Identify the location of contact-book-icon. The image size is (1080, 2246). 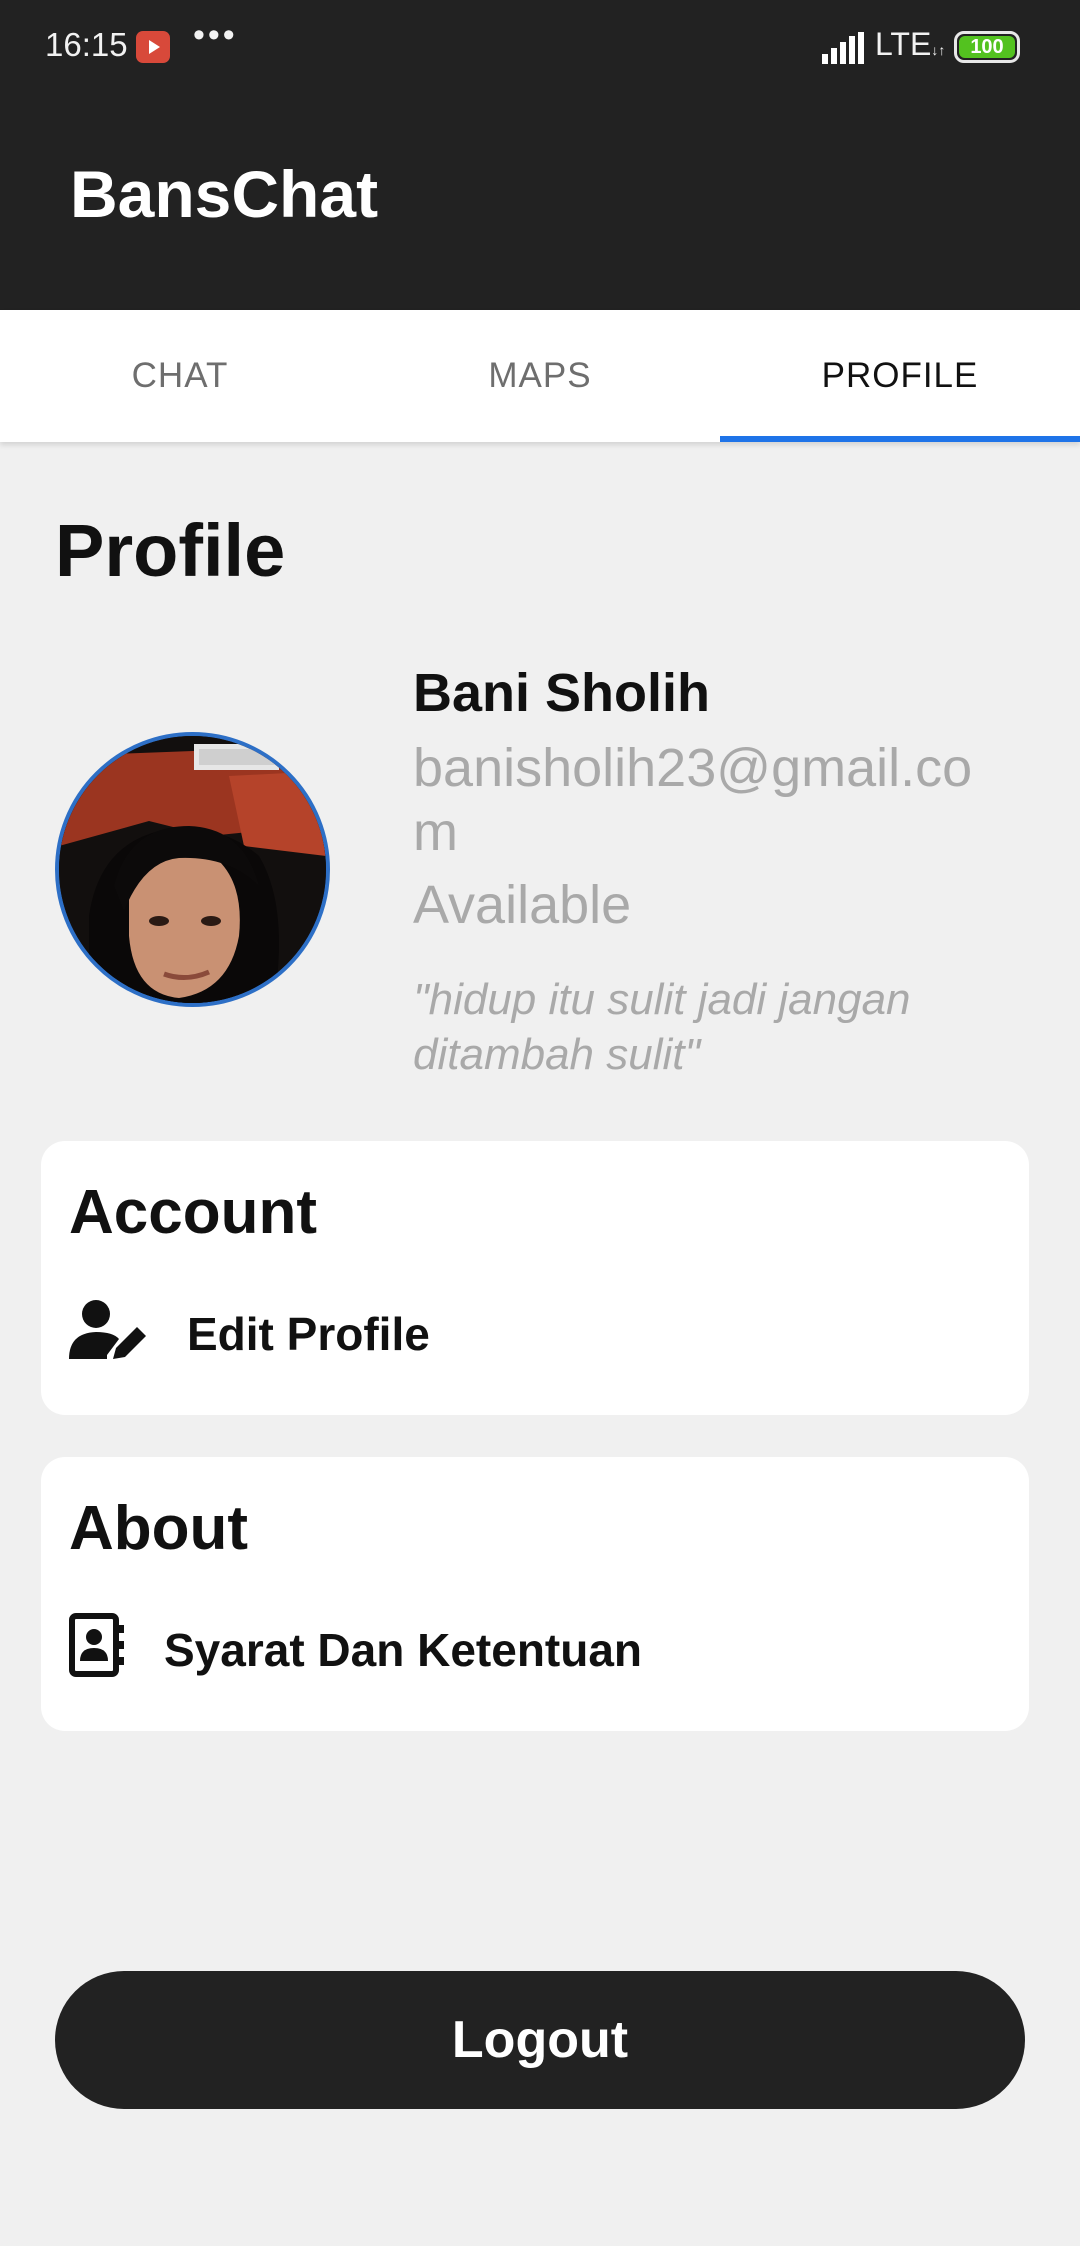
(96, 1645).